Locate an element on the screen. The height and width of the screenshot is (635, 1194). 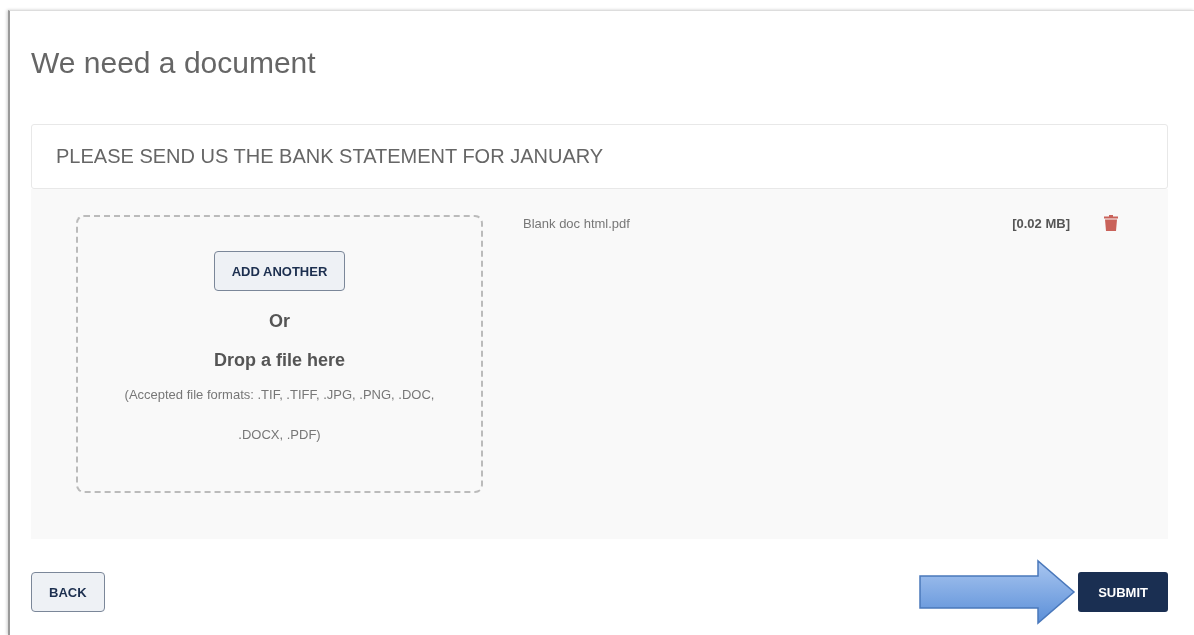
drop-text: Drop a file here is located at coordinates (279, 360).